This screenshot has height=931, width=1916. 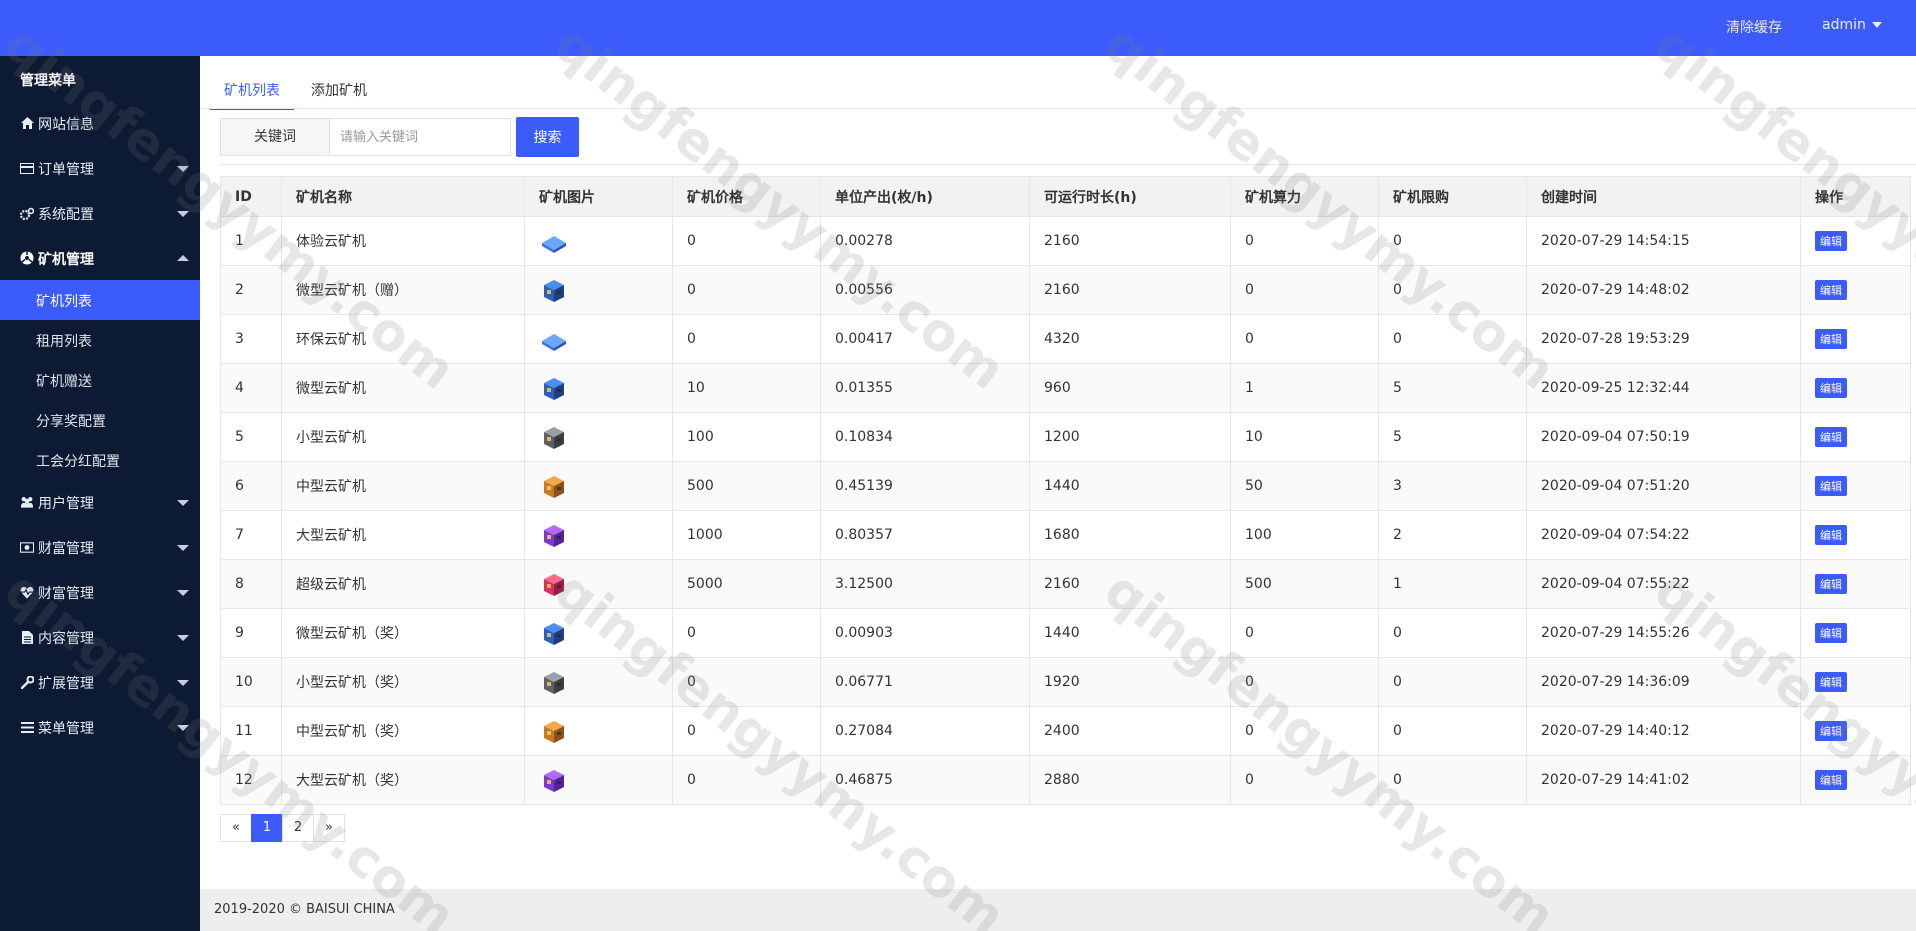 I want to click on sidebar-subitem-label: 矿机列表, so click(x=64, y=302).